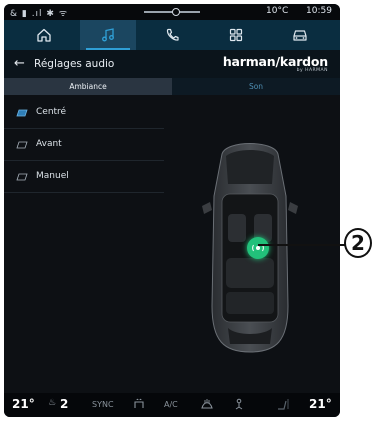  Describe the element at coordinates (84, 113) in the screenshot. I see `option-centre: Centré` at that location.